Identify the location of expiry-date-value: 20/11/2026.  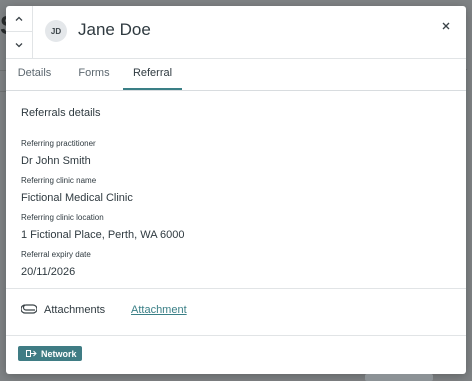
(48, 272).